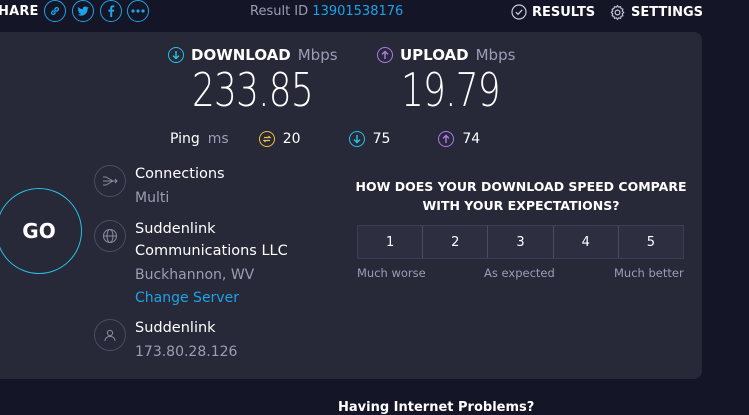 The image size is (749, 415). What do you see at coordinates (19, 11) in the screenshot?
I see `share-label: HARE` at bounding box center [19, 11].